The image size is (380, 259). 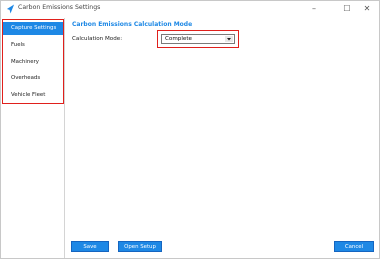 I want to click on maximize-button: ☐, so click(x=347, y=9).